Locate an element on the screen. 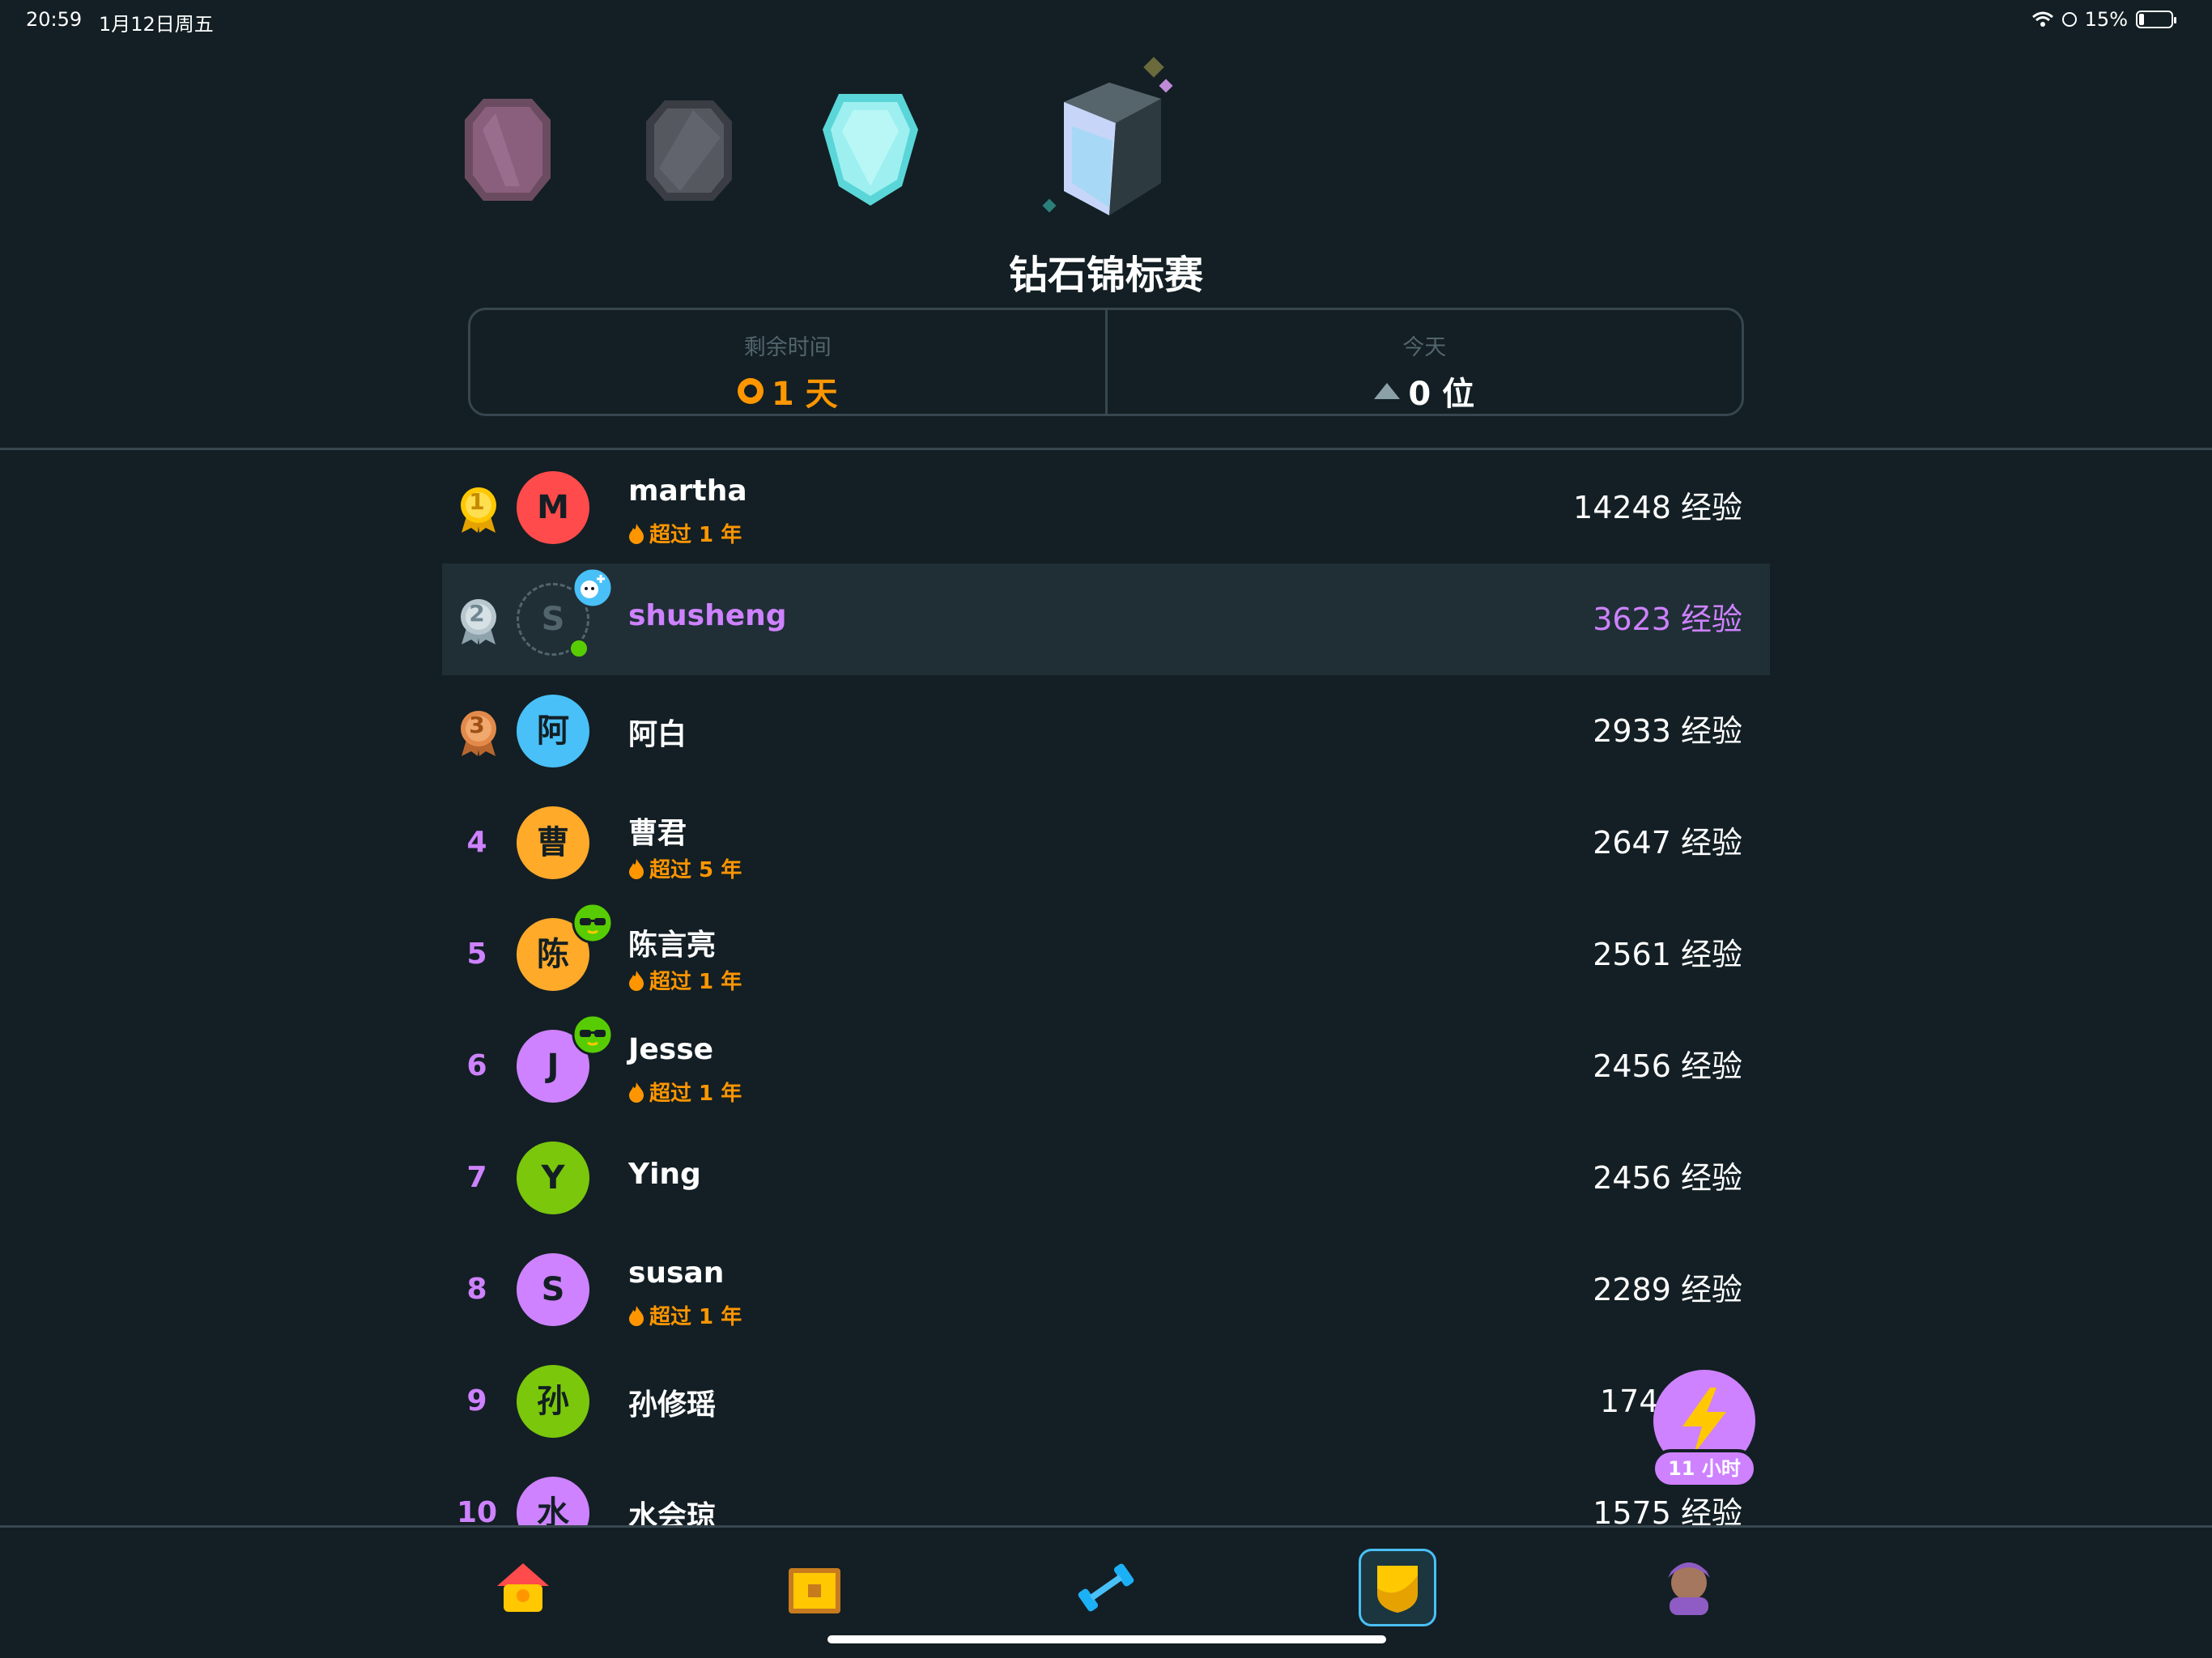 The height and width of the screenshot is (1658, 2212). rank-up-icon is located at coordinates (1388, 391).